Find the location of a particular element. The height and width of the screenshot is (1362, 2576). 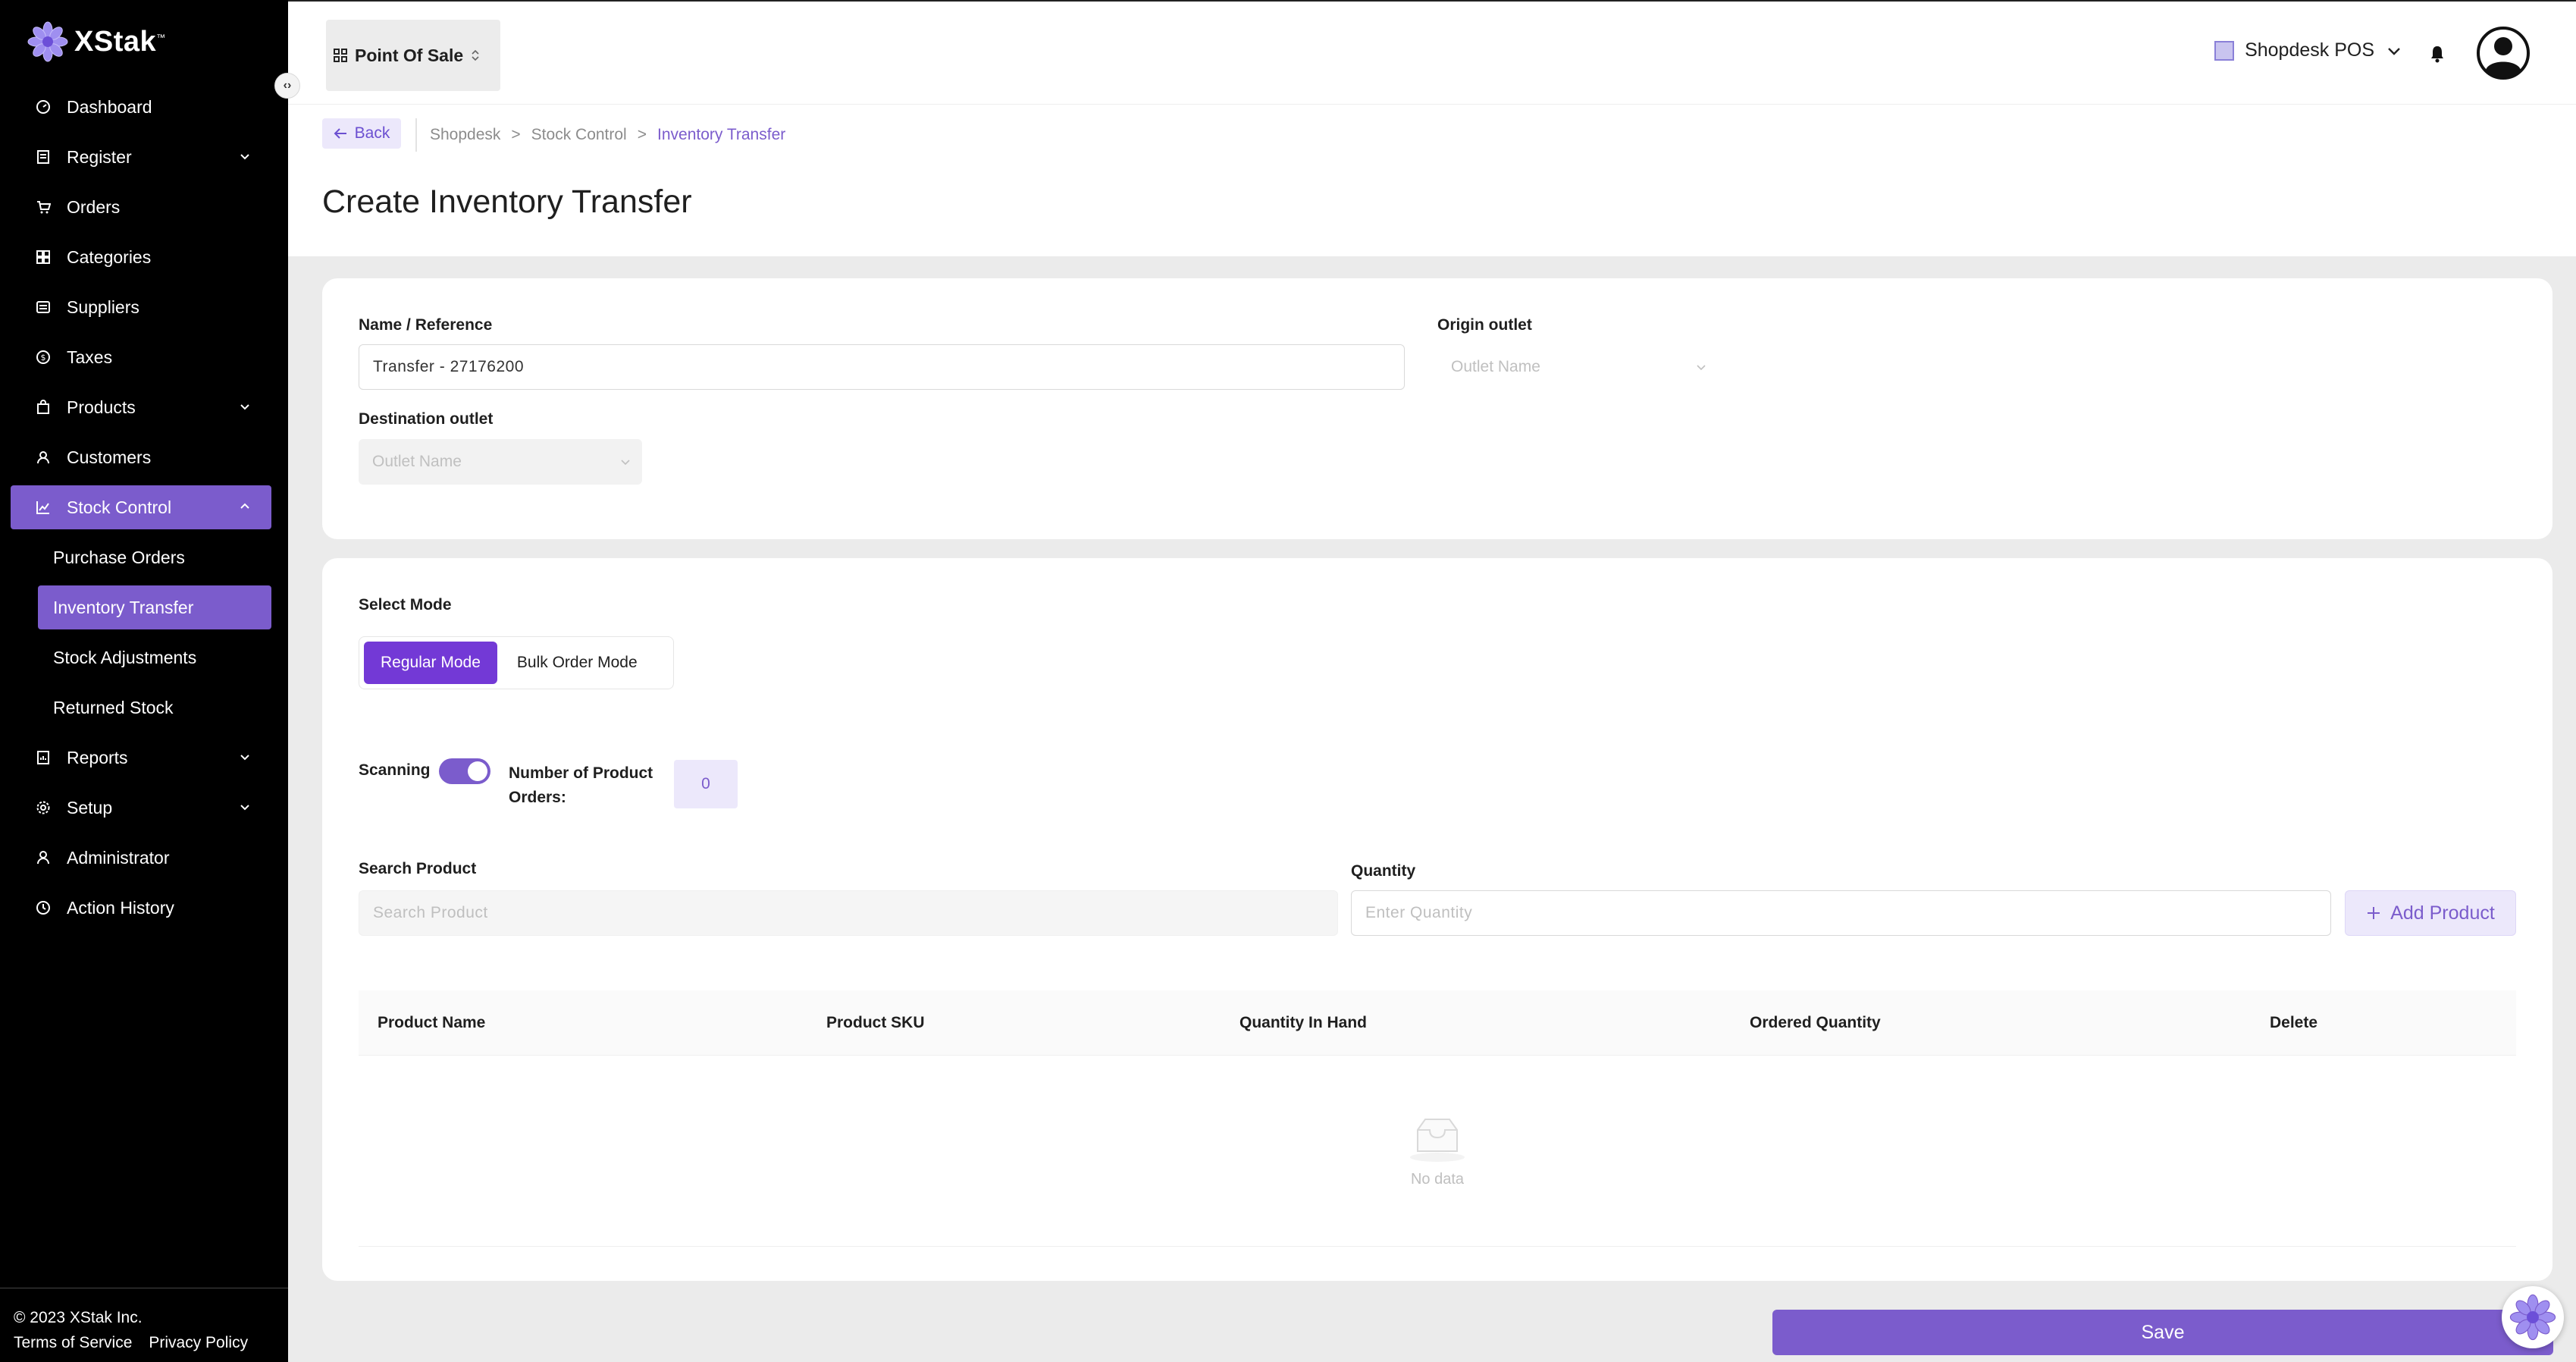

sidebar-item-label: Dashboard is located at coordinates (109, 106).